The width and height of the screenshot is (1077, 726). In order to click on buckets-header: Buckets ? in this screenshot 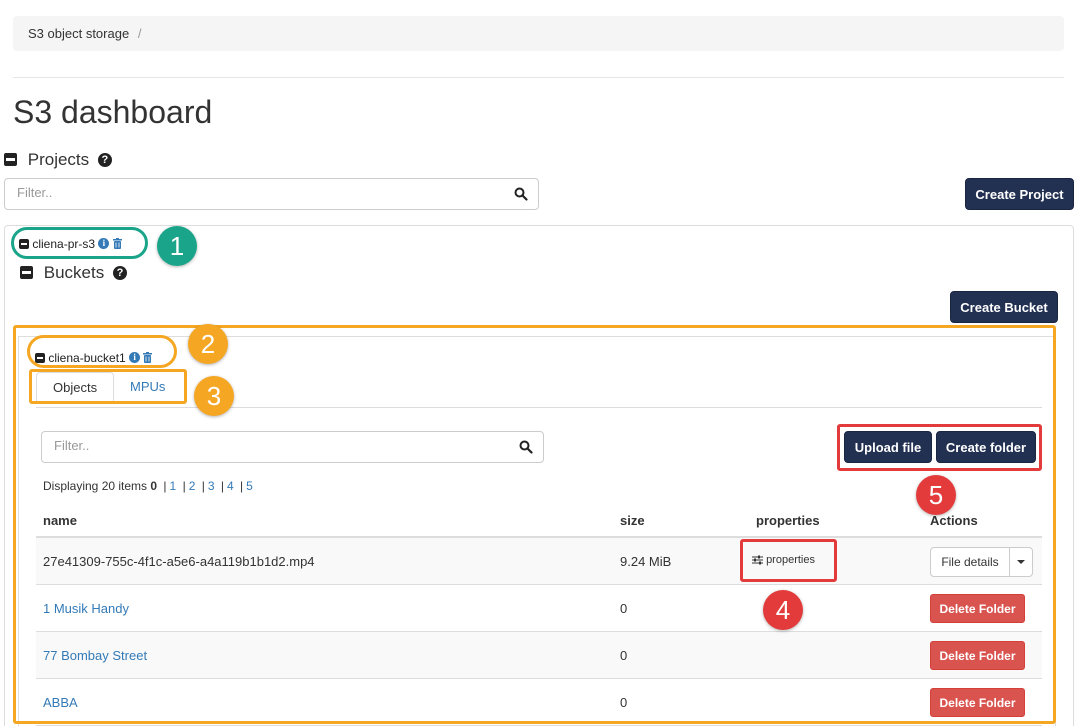, I will do `click(73, 272)`.